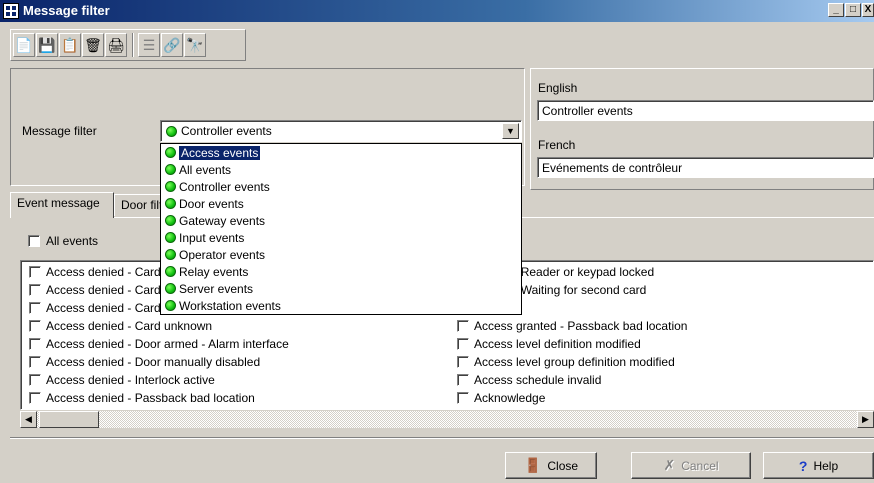 The height and width of the screenshot is (483, 874). I want to click on all-events-option: All events, so click(63, 241).